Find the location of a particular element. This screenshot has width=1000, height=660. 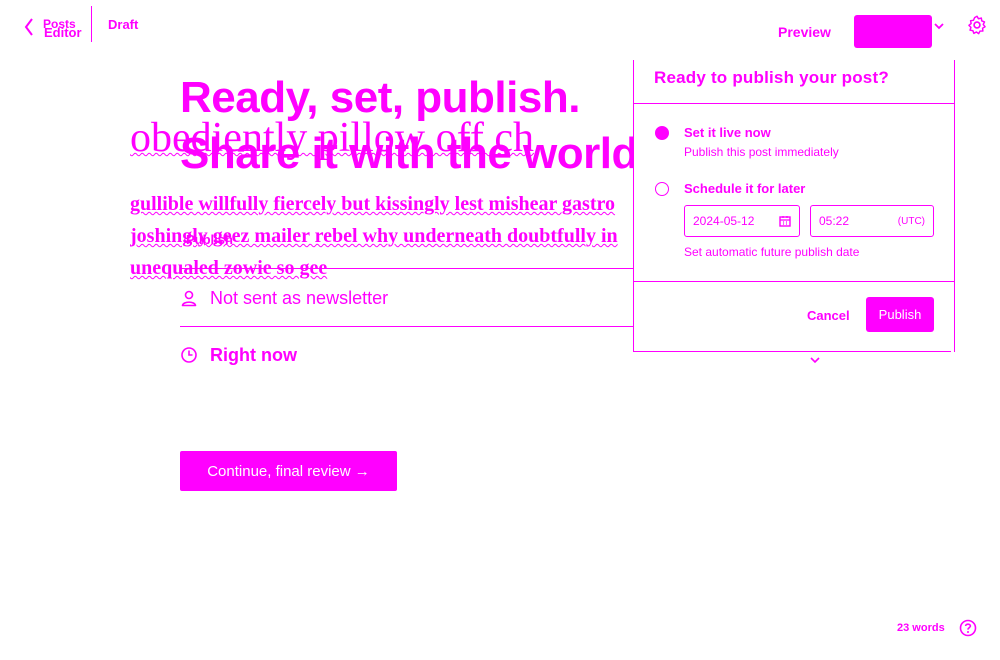

headline-line-2: Share it with the world. is located at coordinates (415, 153).